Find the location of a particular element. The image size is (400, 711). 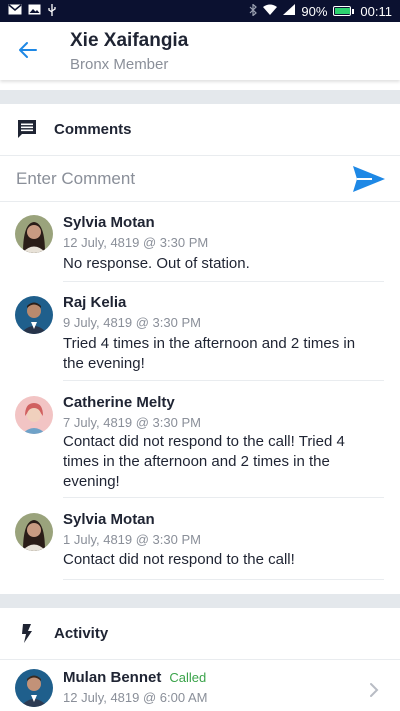

activity-title: Activity is located at coordinates (81, 633).